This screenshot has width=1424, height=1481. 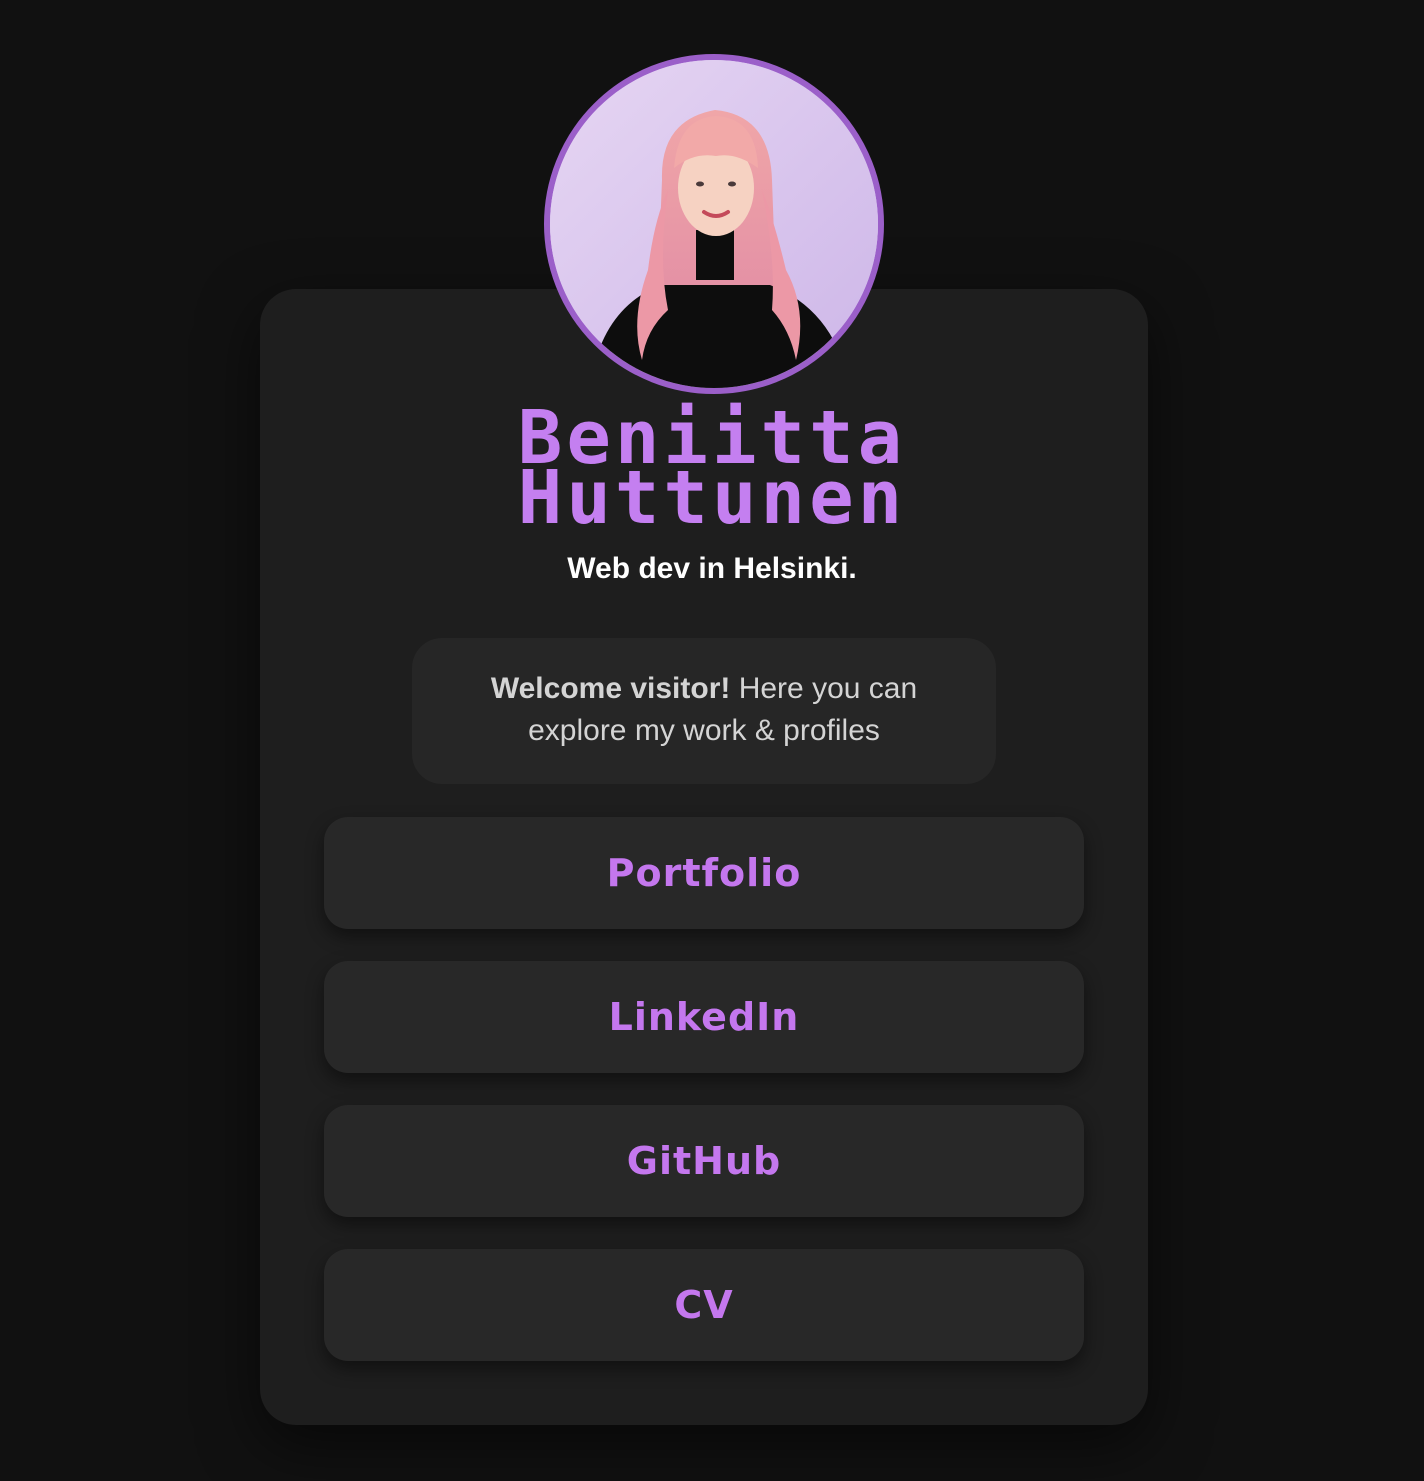 I want to click on profile-photo-icon, so click(x=714, y=224).